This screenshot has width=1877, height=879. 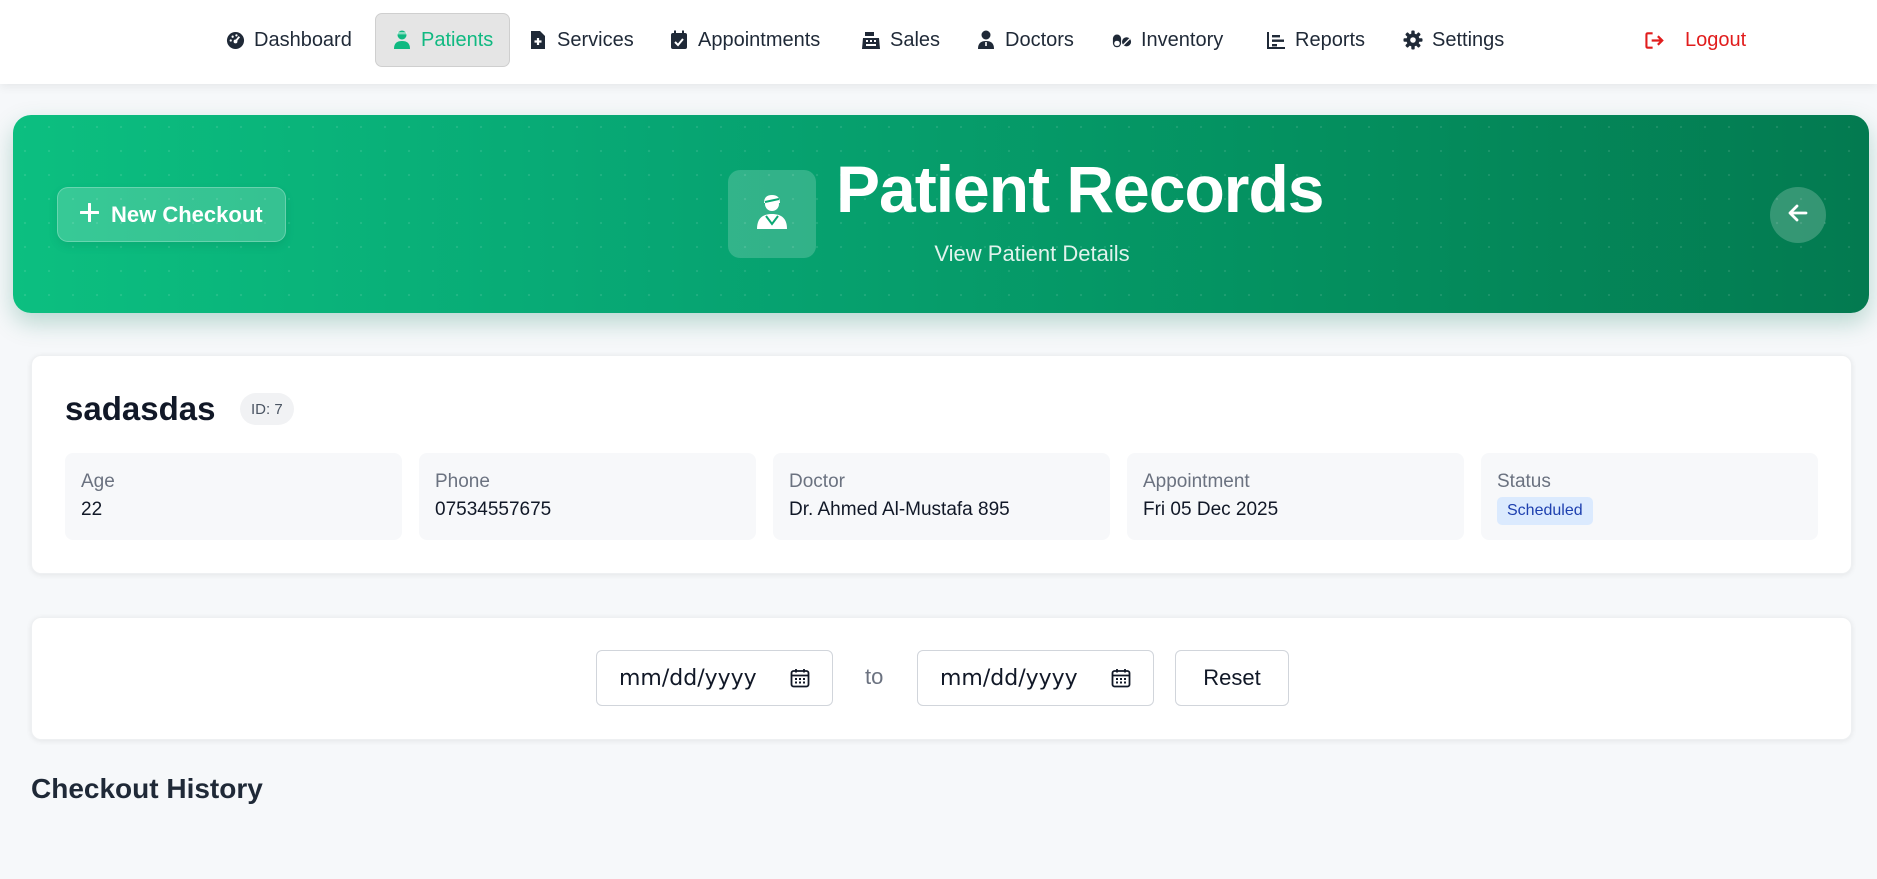 I want to click on file-medical-icon, so click(x=538, y=40).